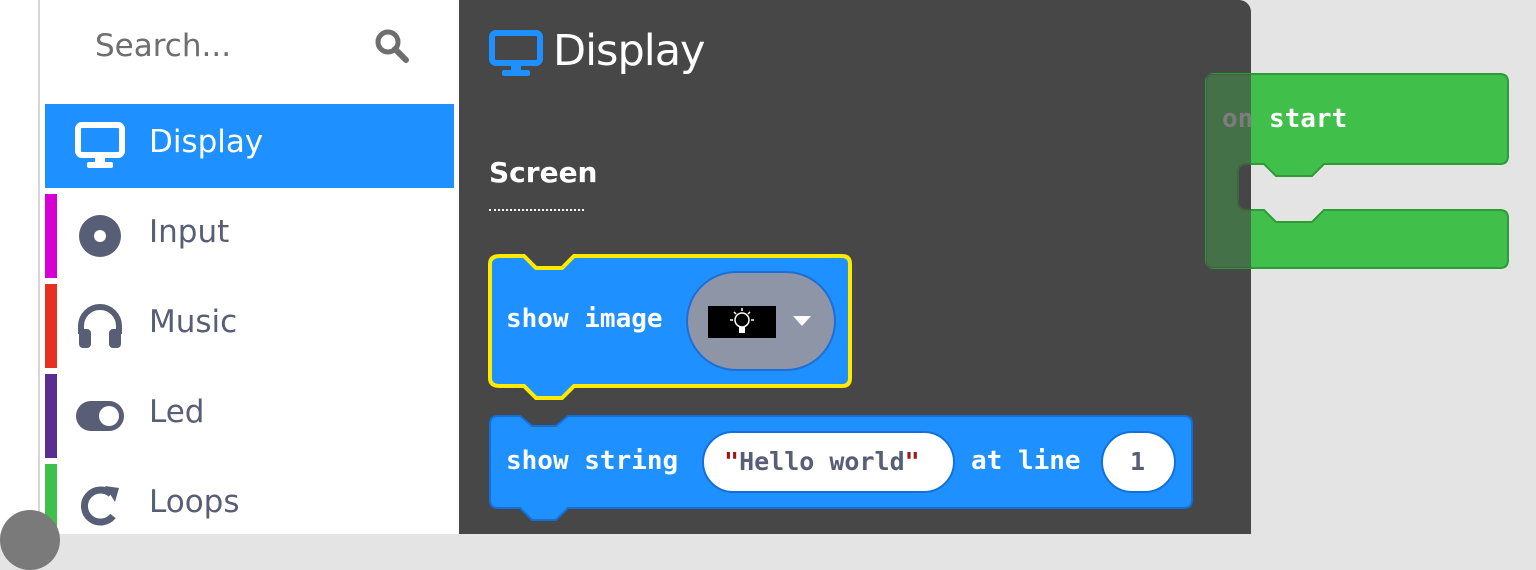  I want to click on on-start-label: on start, so click(1285, 119).